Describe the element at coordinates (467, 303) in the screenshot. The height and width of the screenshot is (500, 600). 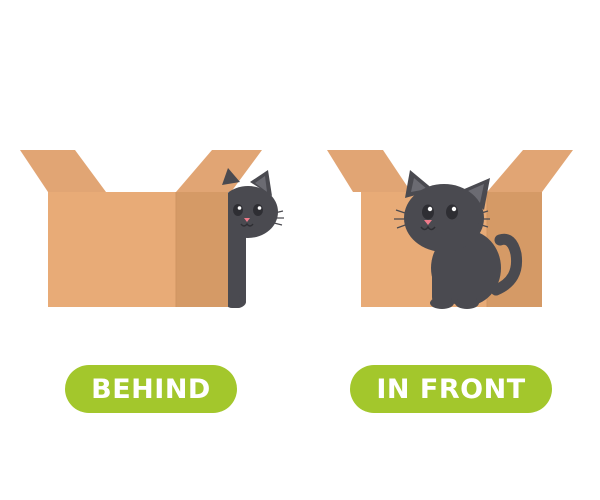
I see `cat-paw-right` at that location.